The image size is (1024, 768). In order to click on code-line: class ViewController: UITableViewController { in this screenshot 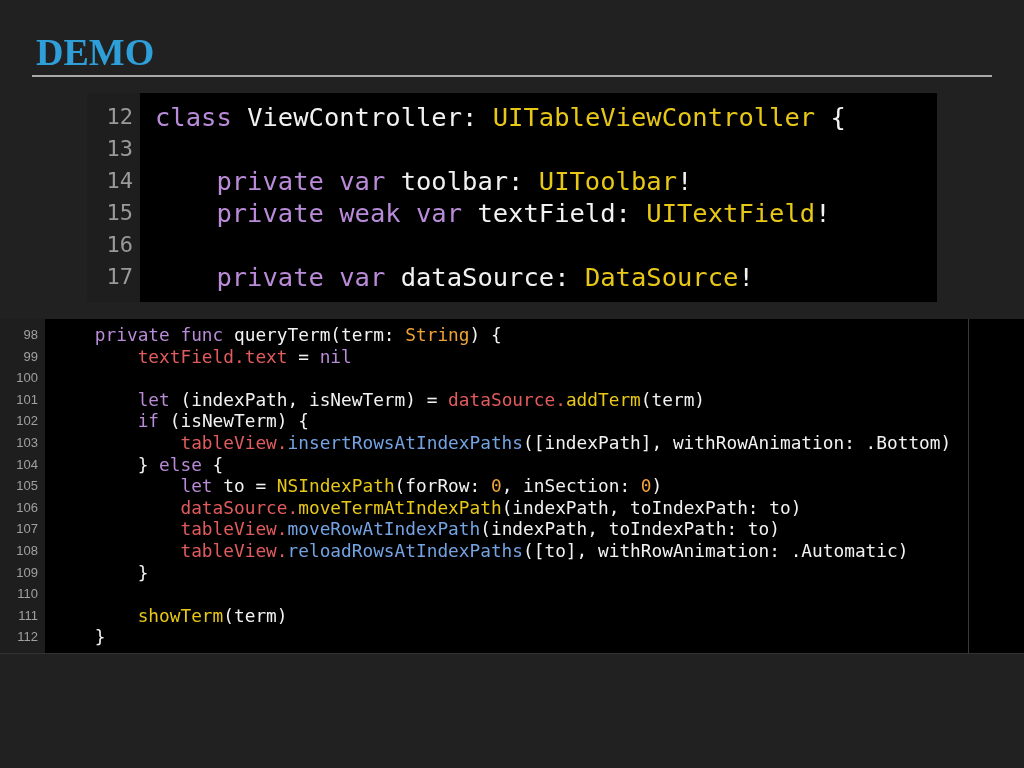, I will do `click(500, 117)`.